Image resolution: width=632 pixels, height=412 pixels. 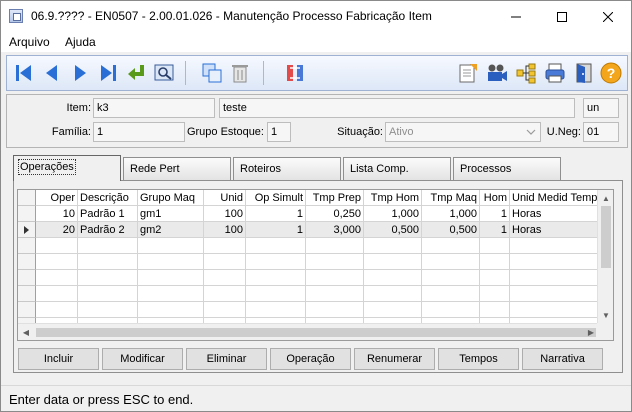 What do you see at coordinates (108, 73) in the screenshot?
I see `last-record-button` at bounding box center [108, 73].